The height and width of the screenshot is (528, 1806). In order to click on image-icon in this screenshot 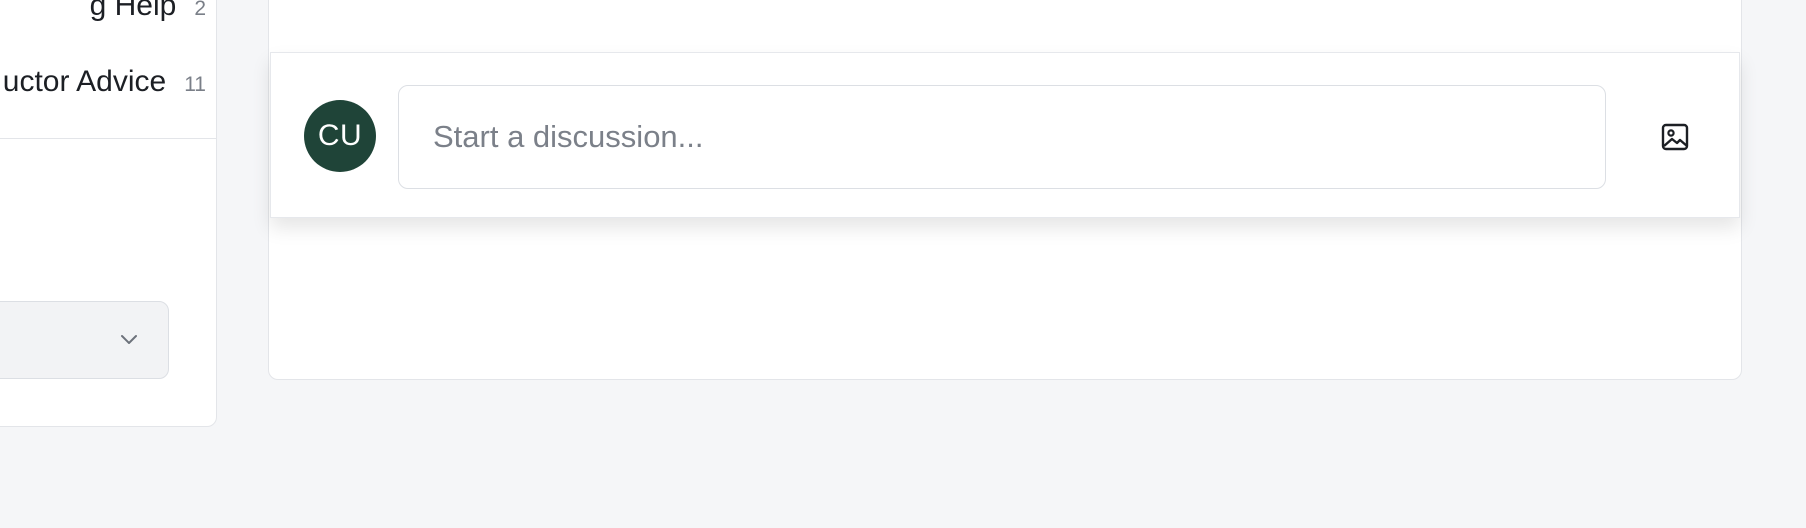, I will do `click(1675, 137)`.